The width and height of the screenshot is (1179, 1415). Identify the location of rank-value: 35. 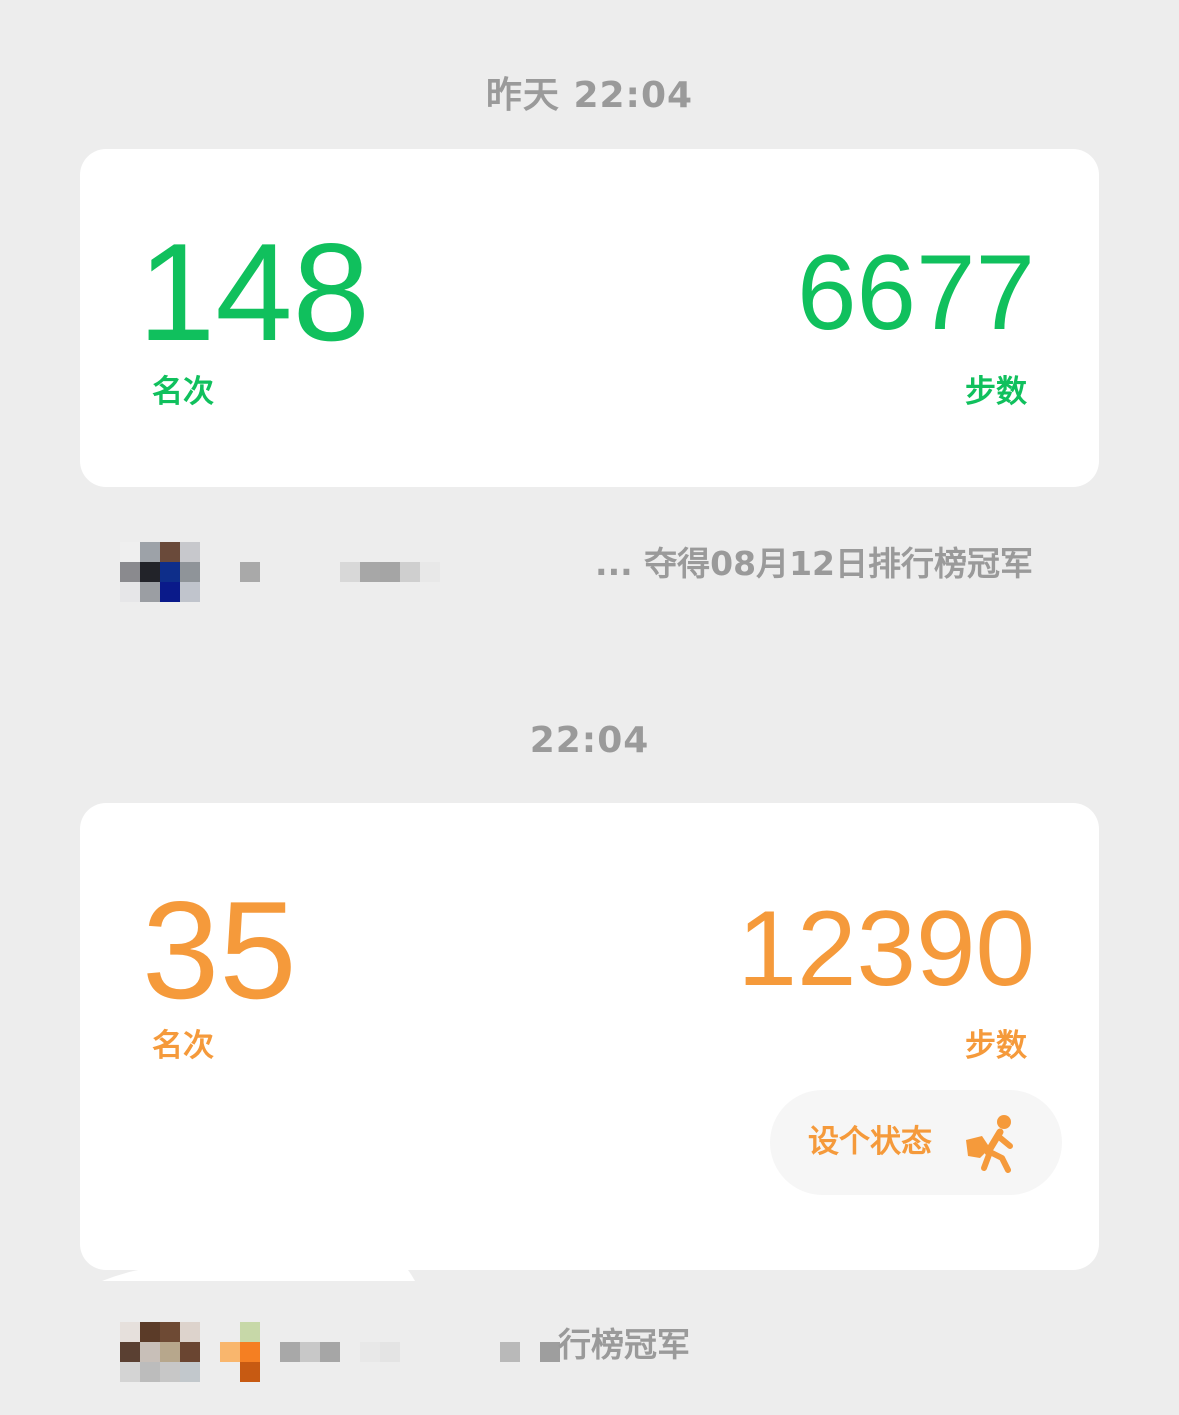
(219, 950).